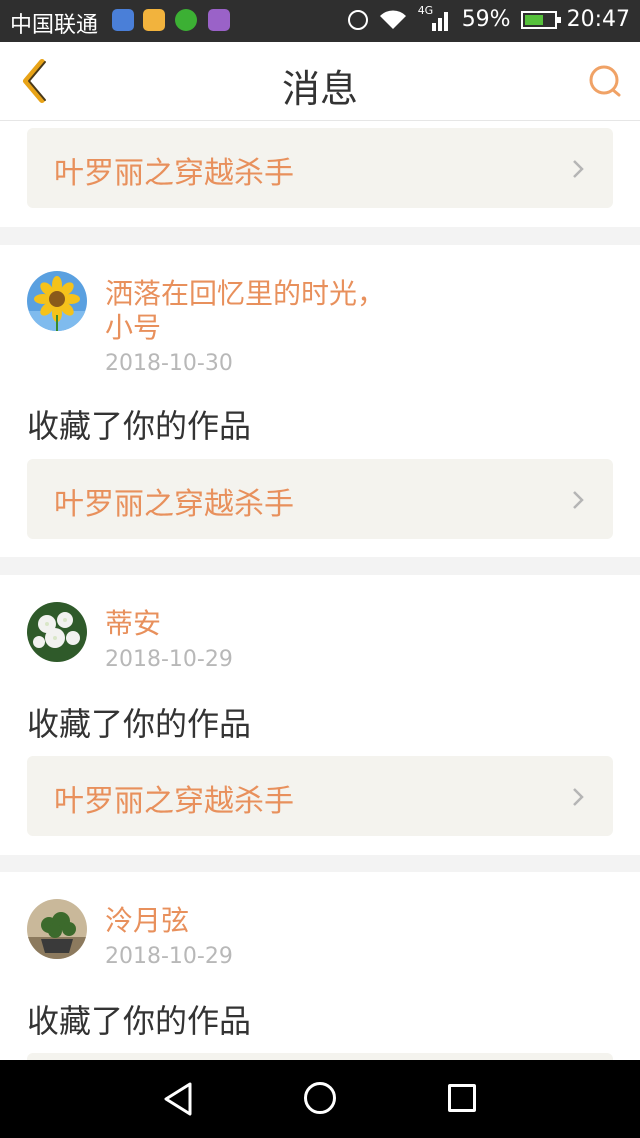 Image resolution: width=640 pixels, height=1138 pixels. I want to click on user-name-line2: 小号, so click(133, 327).